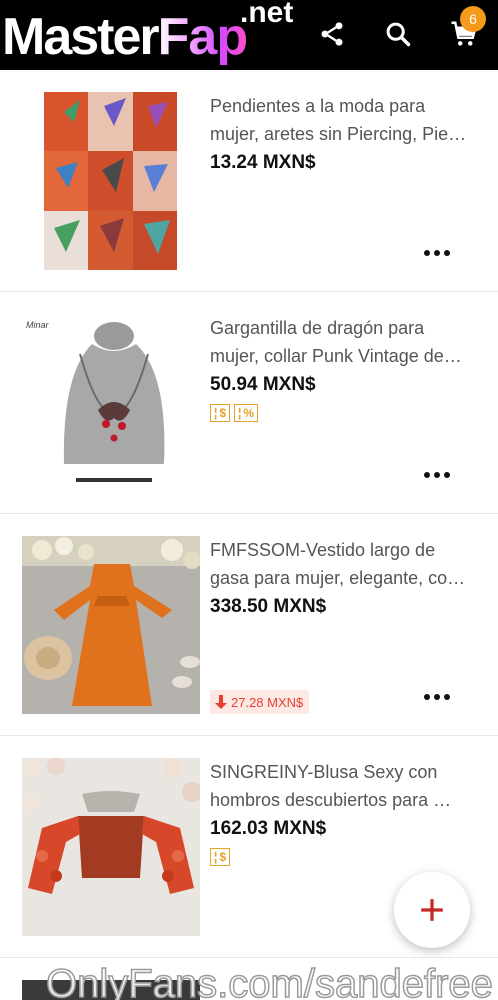  I want to click on site-logo: MasterFap .net, so click(147, 34).